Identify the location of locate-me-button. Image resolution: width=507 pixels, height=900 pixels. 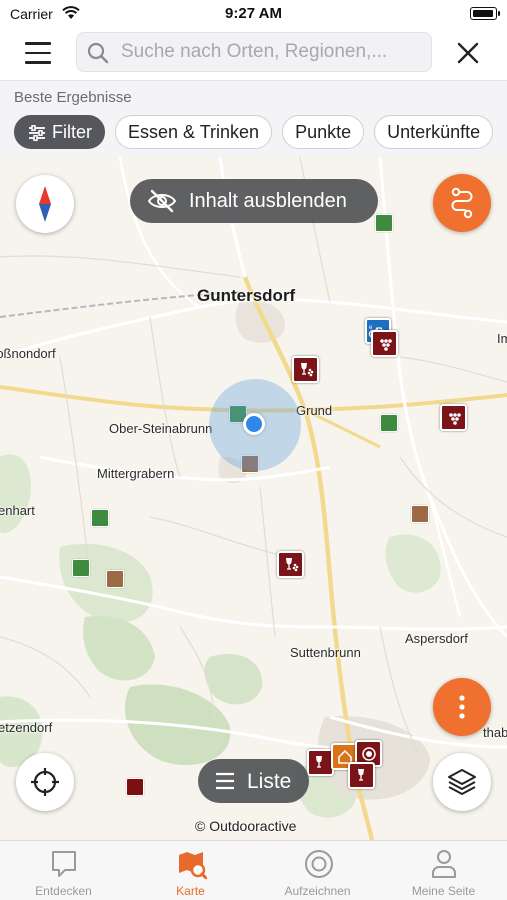
(45, 782).